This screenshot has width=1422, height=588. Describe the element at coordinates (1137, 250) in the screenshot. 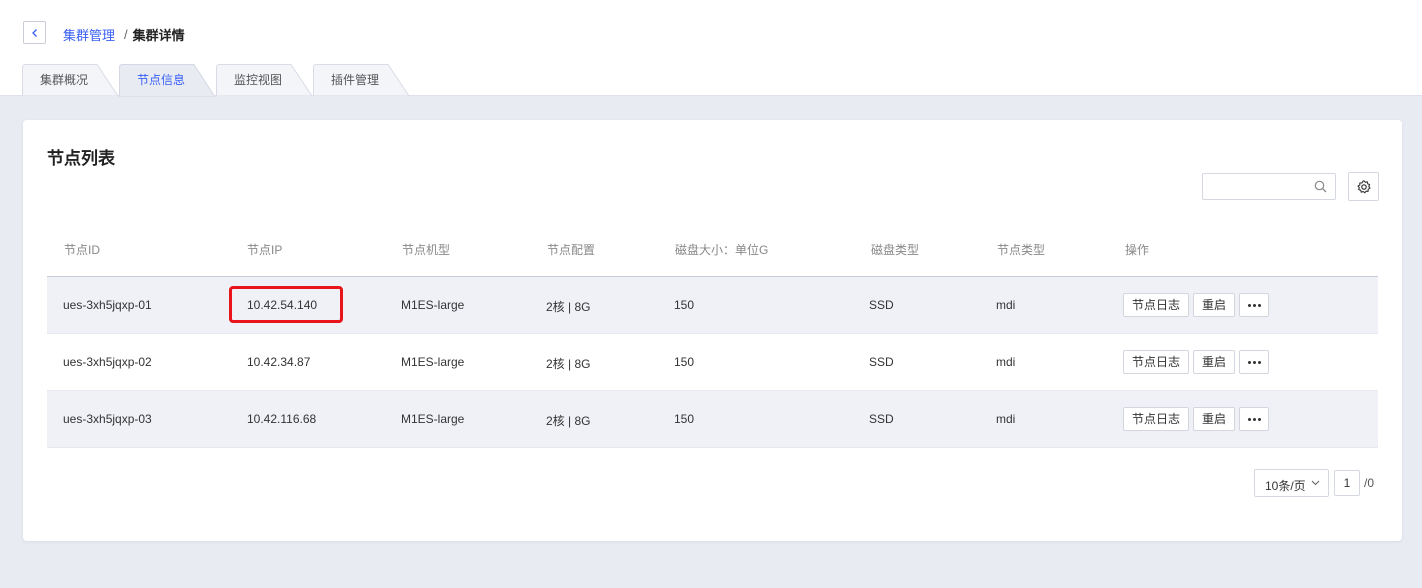

I see `column-header-actions: 操作` at that location.